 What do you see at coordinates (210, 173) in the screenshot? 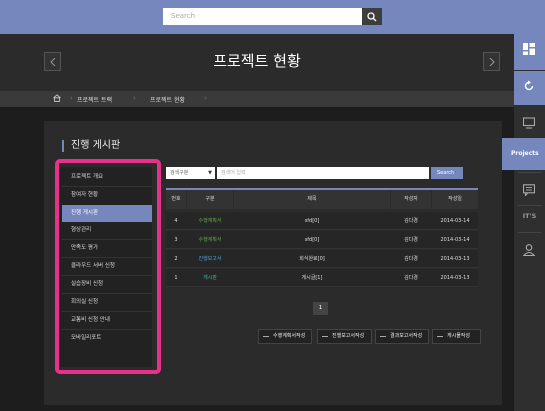
I see `caret-down-icon: ▼` at bounding box center [210, 173].